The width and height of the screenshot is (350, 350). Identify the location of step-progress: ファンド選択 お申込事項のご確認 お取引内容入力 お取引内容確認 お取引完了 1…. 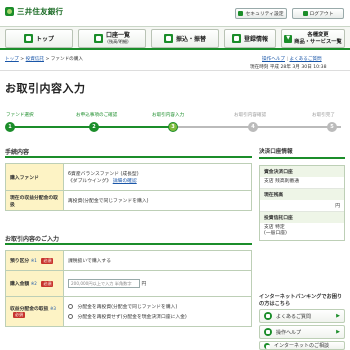
(175, 123).